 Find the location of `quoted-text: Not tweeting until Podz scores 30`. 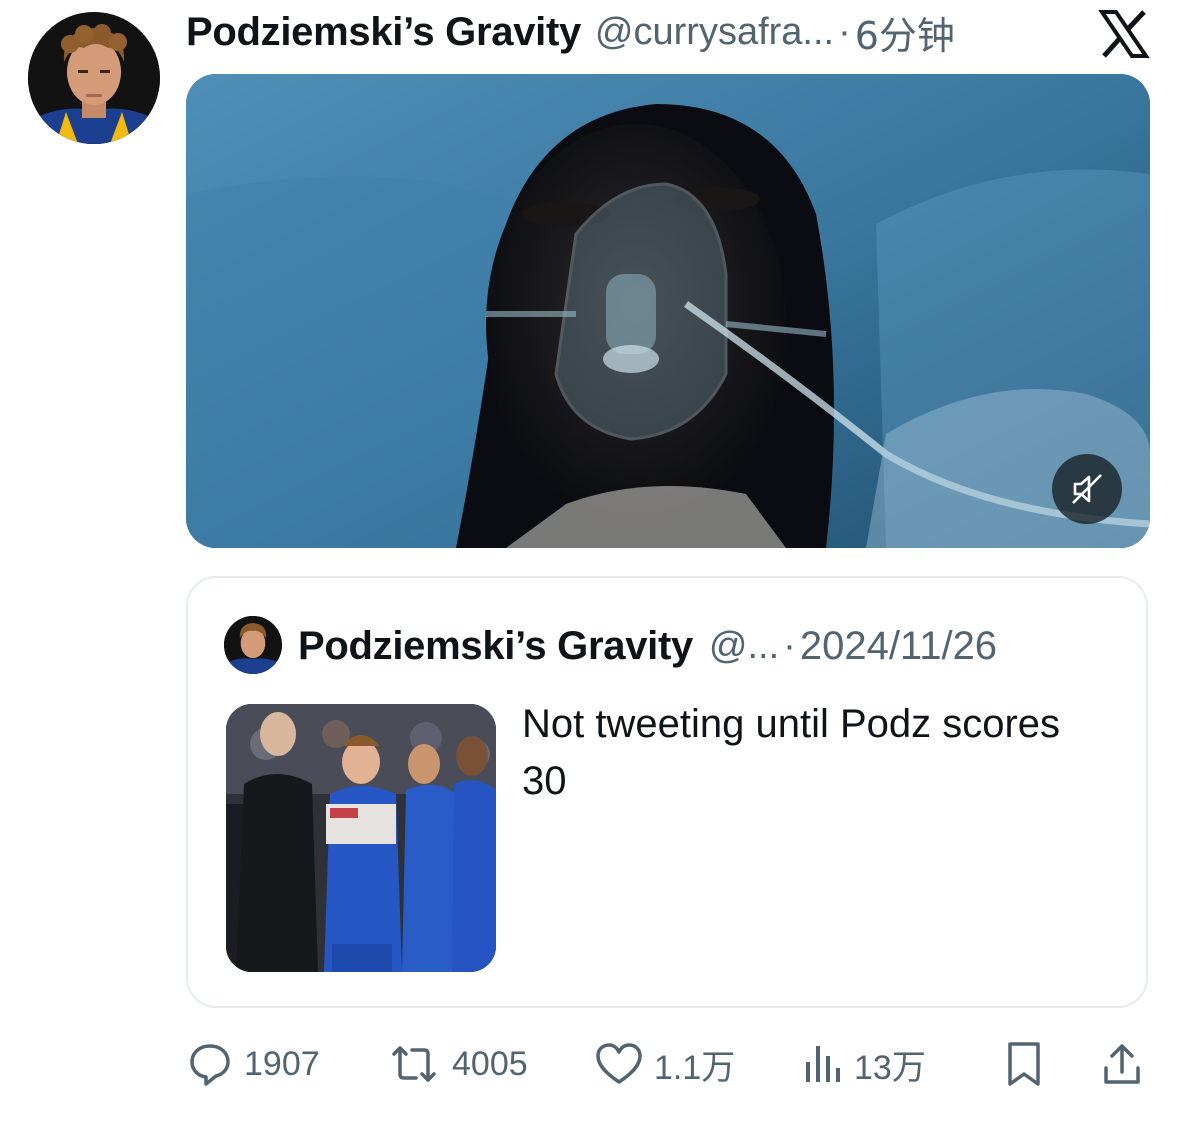

quoted-text: Not tweeting until Podz scores 30 is located at coordinates (791, 752).